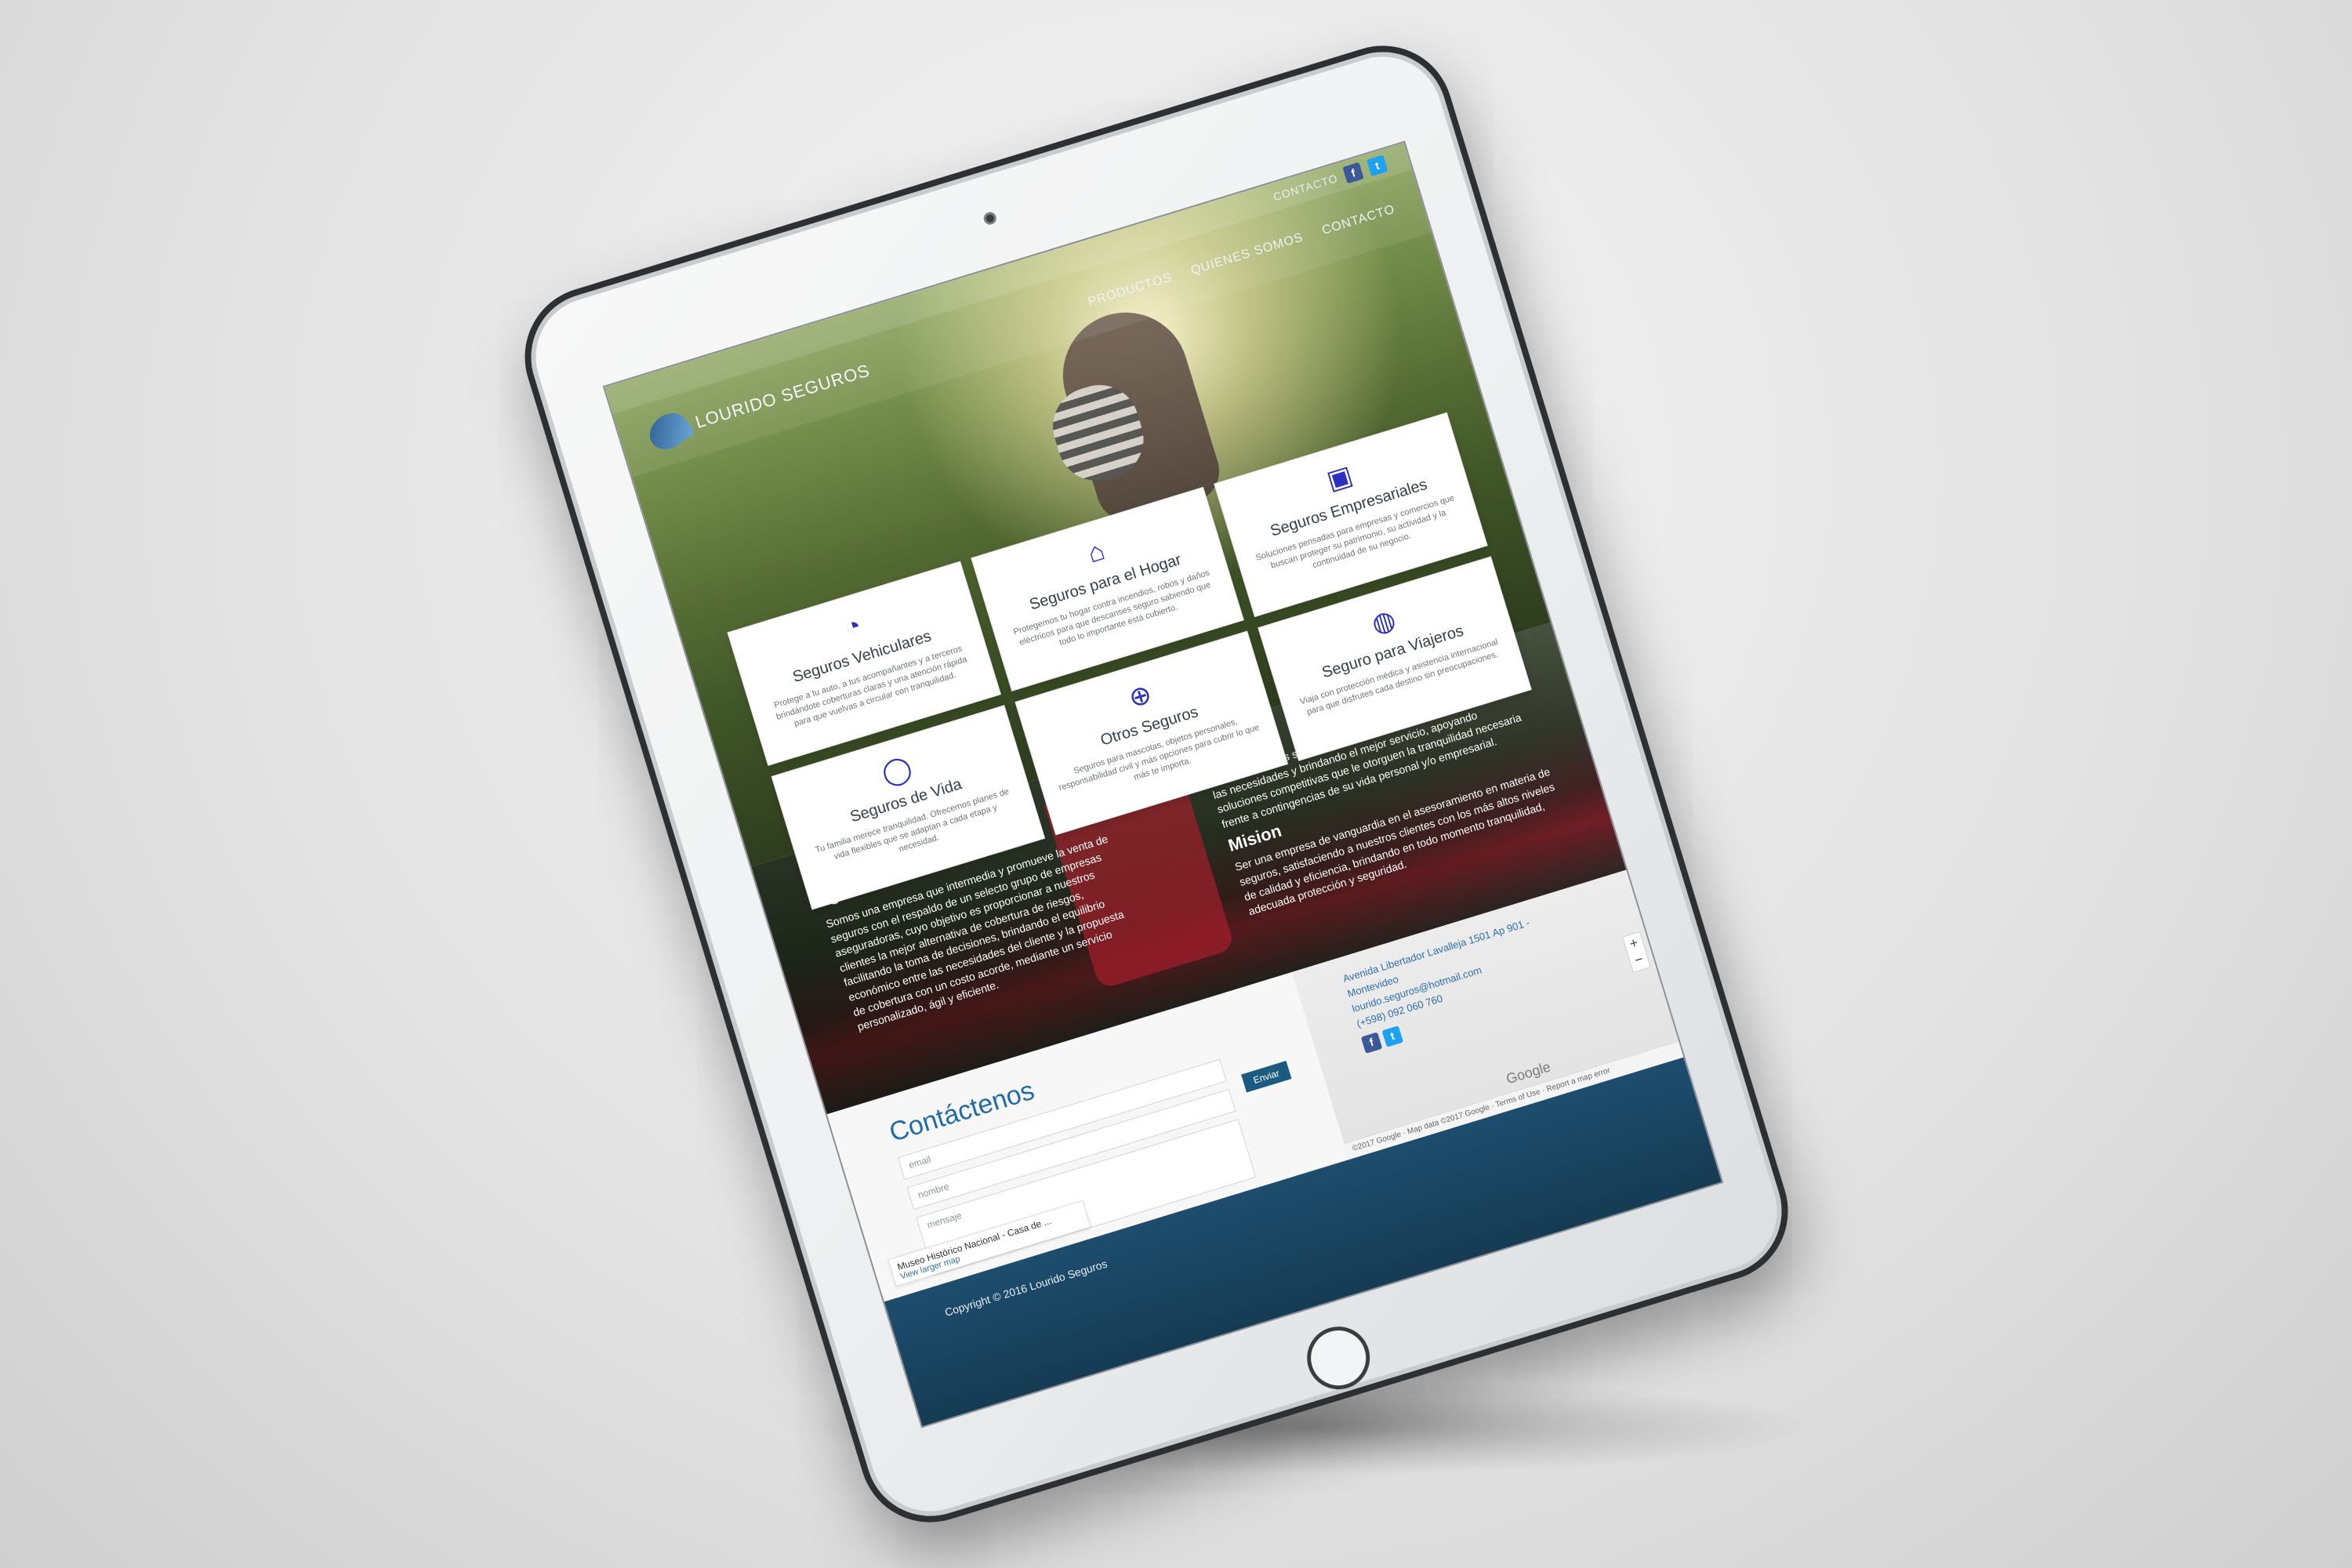 Image resolution: width=2352 pixels, height=1568 pixels. Describe the element at coordinates (1266, 1077) in the screenshot. I see `send-button: Enviar` at that location.